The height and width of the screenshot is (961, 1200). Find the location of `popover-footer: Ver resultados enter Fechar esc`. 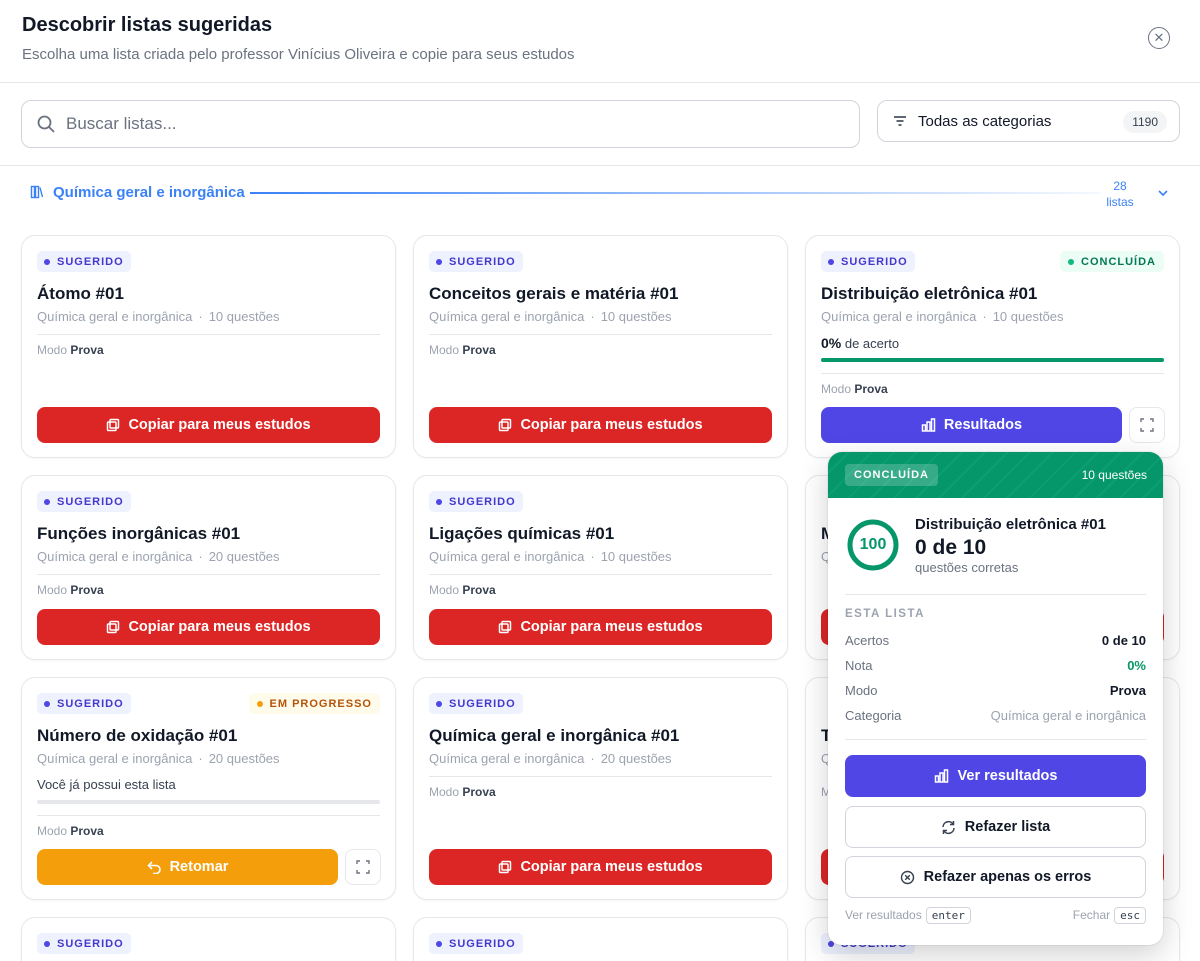

popover-footer: Ver resultados enter Fechar esc is located at coordinates (995, 917).